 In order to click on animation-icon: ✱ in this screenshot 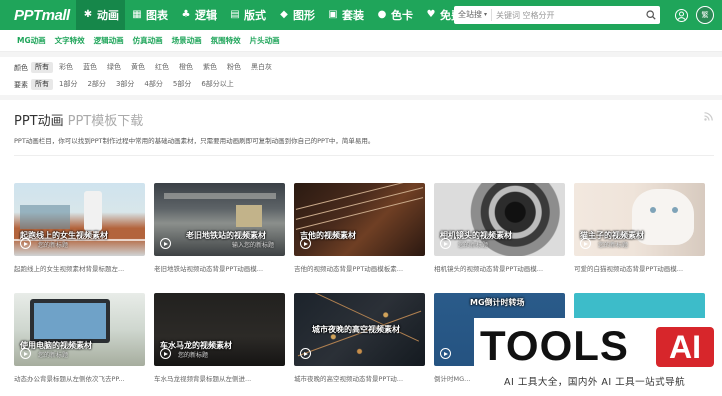, I will do `click(88, 14)`.